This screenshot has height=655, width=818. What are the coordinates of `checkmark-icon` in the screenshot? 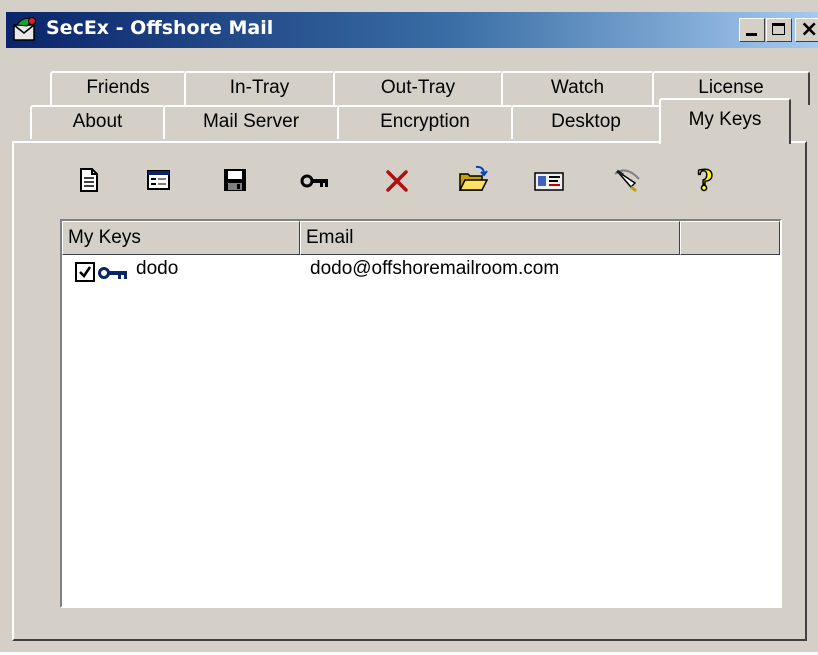 It's located at (85, 272).